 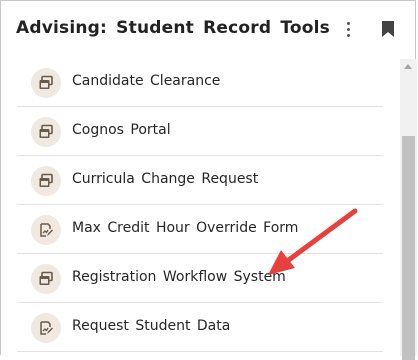 I want to click on widget-title: Advising: Student Record Tools, so click(x=173, y=28).